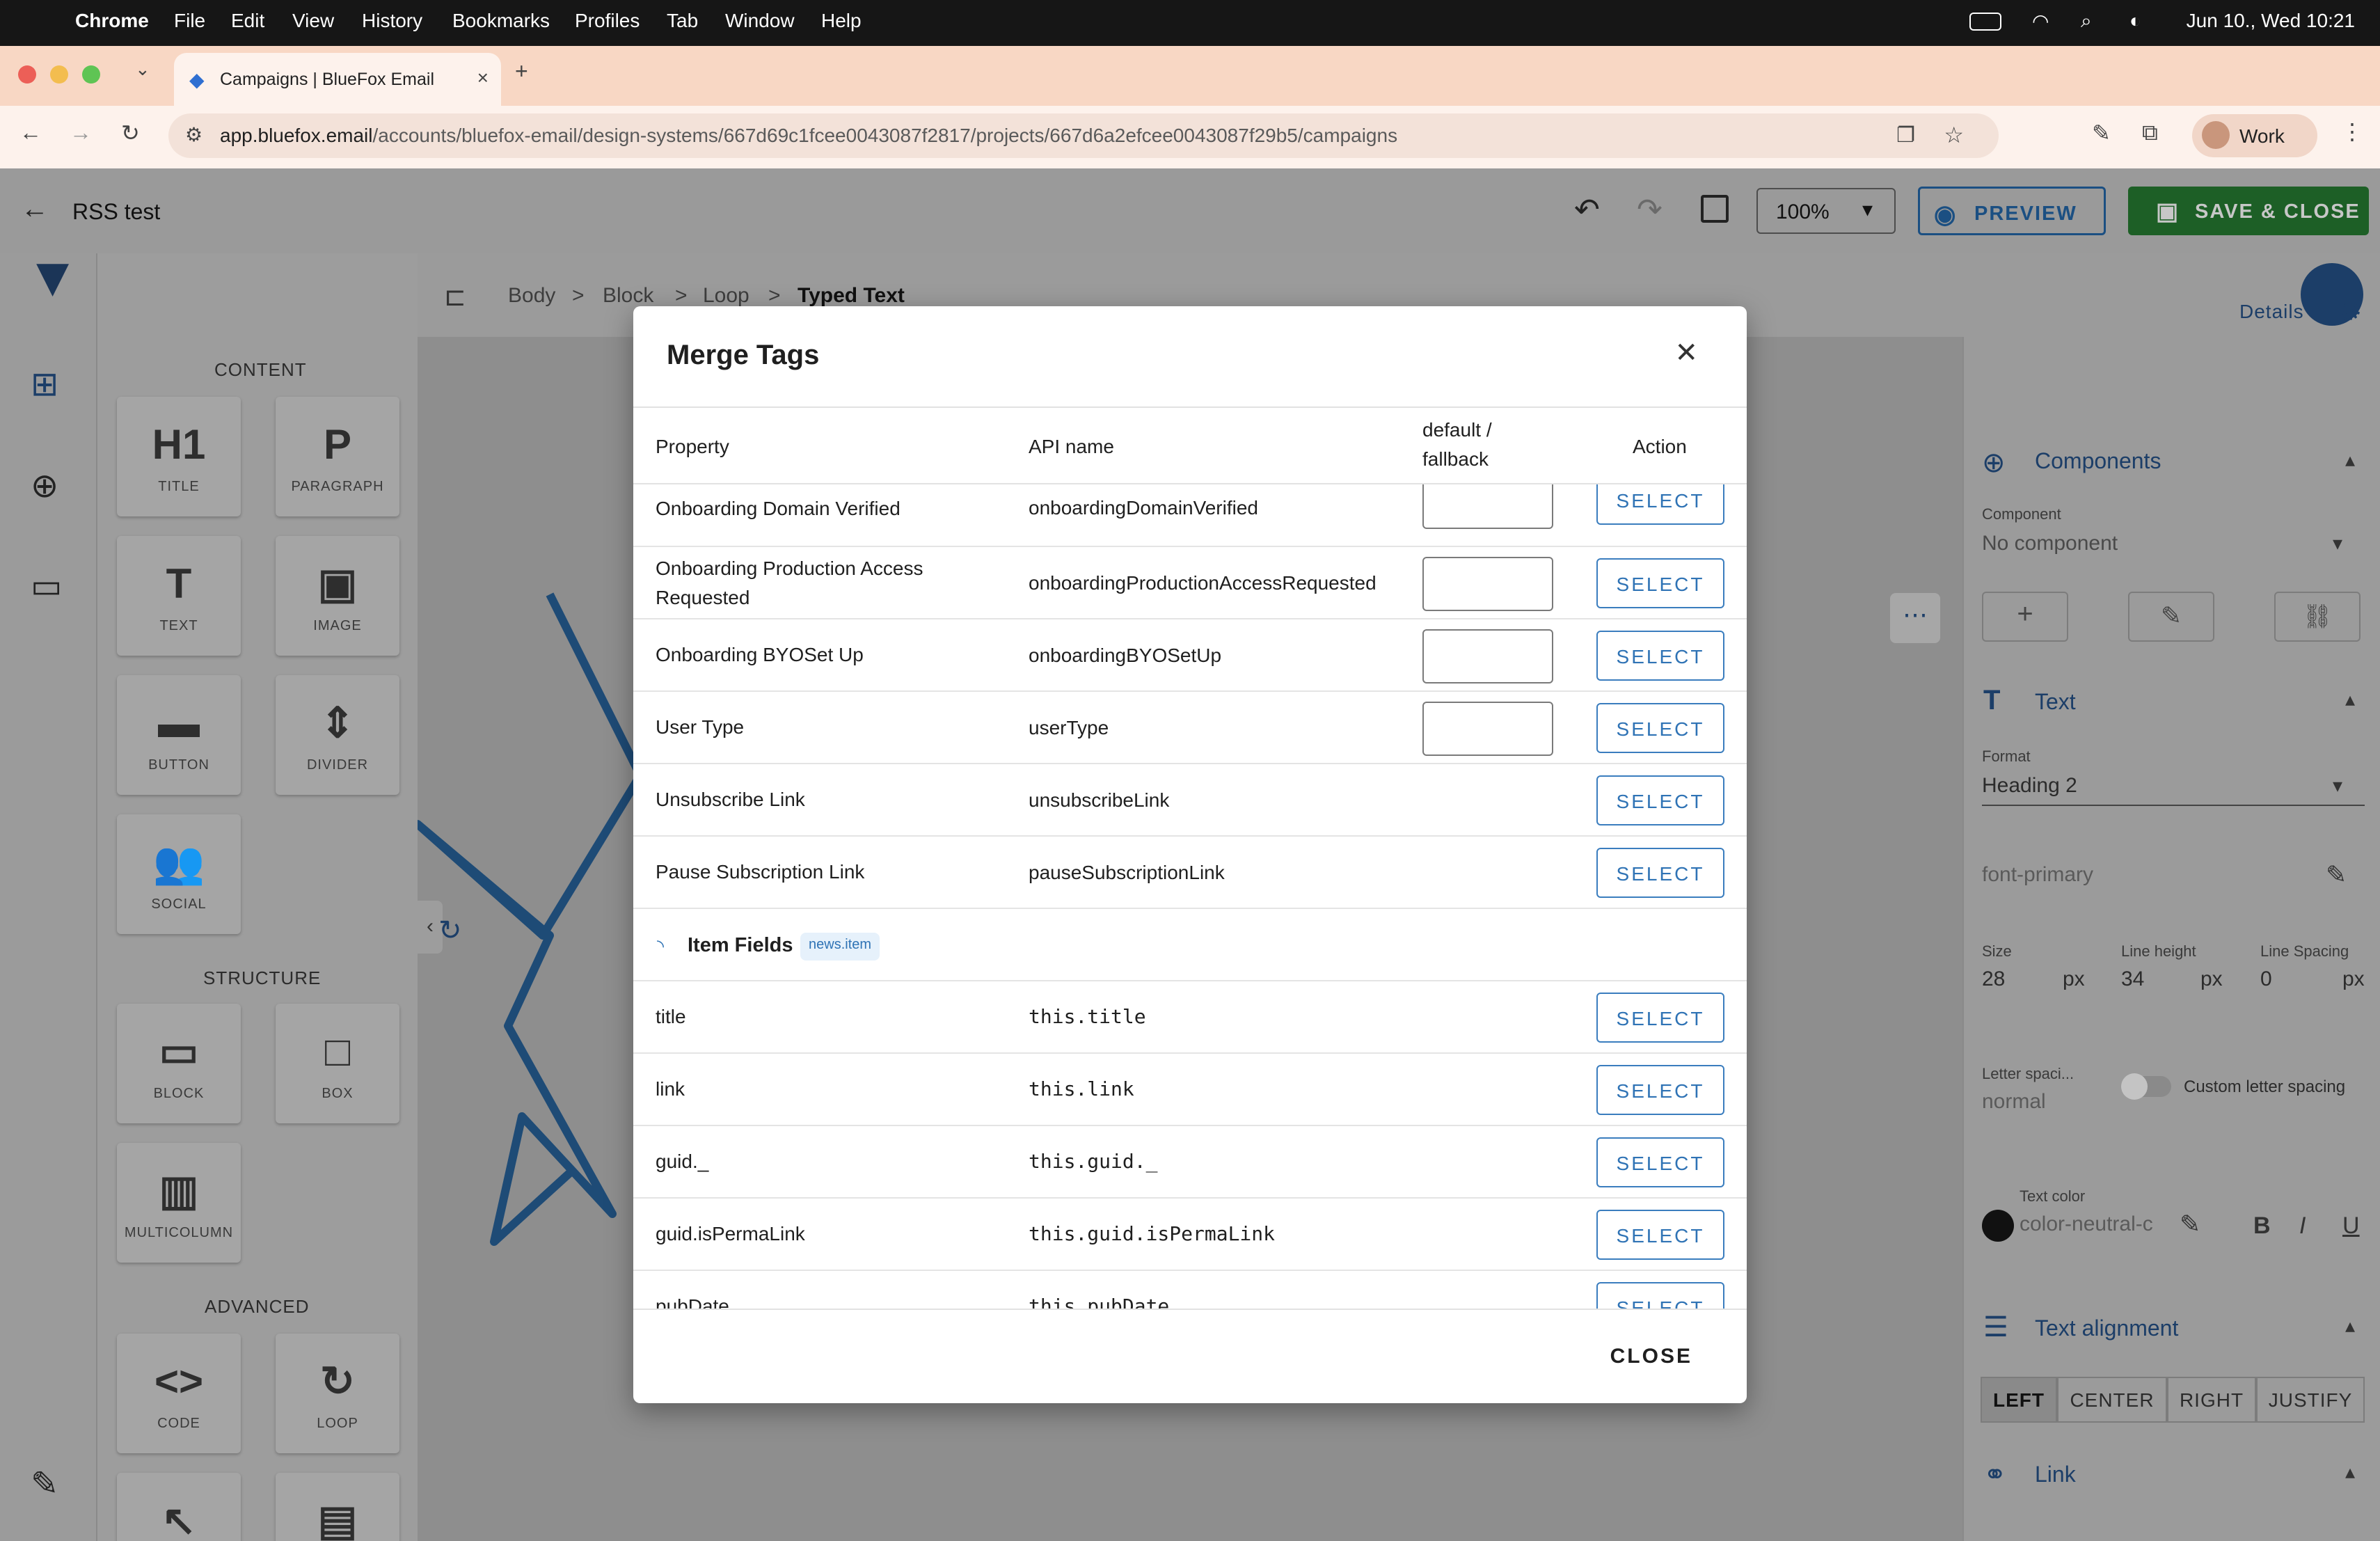 The width and height of the screenshot is (2380, 1541). I want to click on profile-chip: Work, so click(2254, 135).